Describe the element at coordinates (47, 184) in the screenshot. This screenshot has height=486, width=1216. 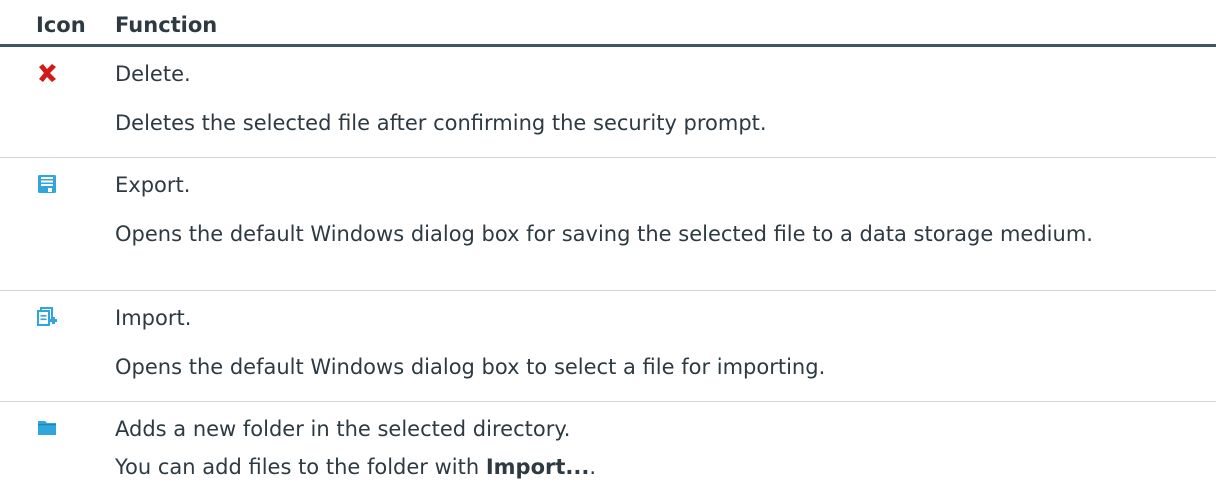
I see `save-icon` at that location.